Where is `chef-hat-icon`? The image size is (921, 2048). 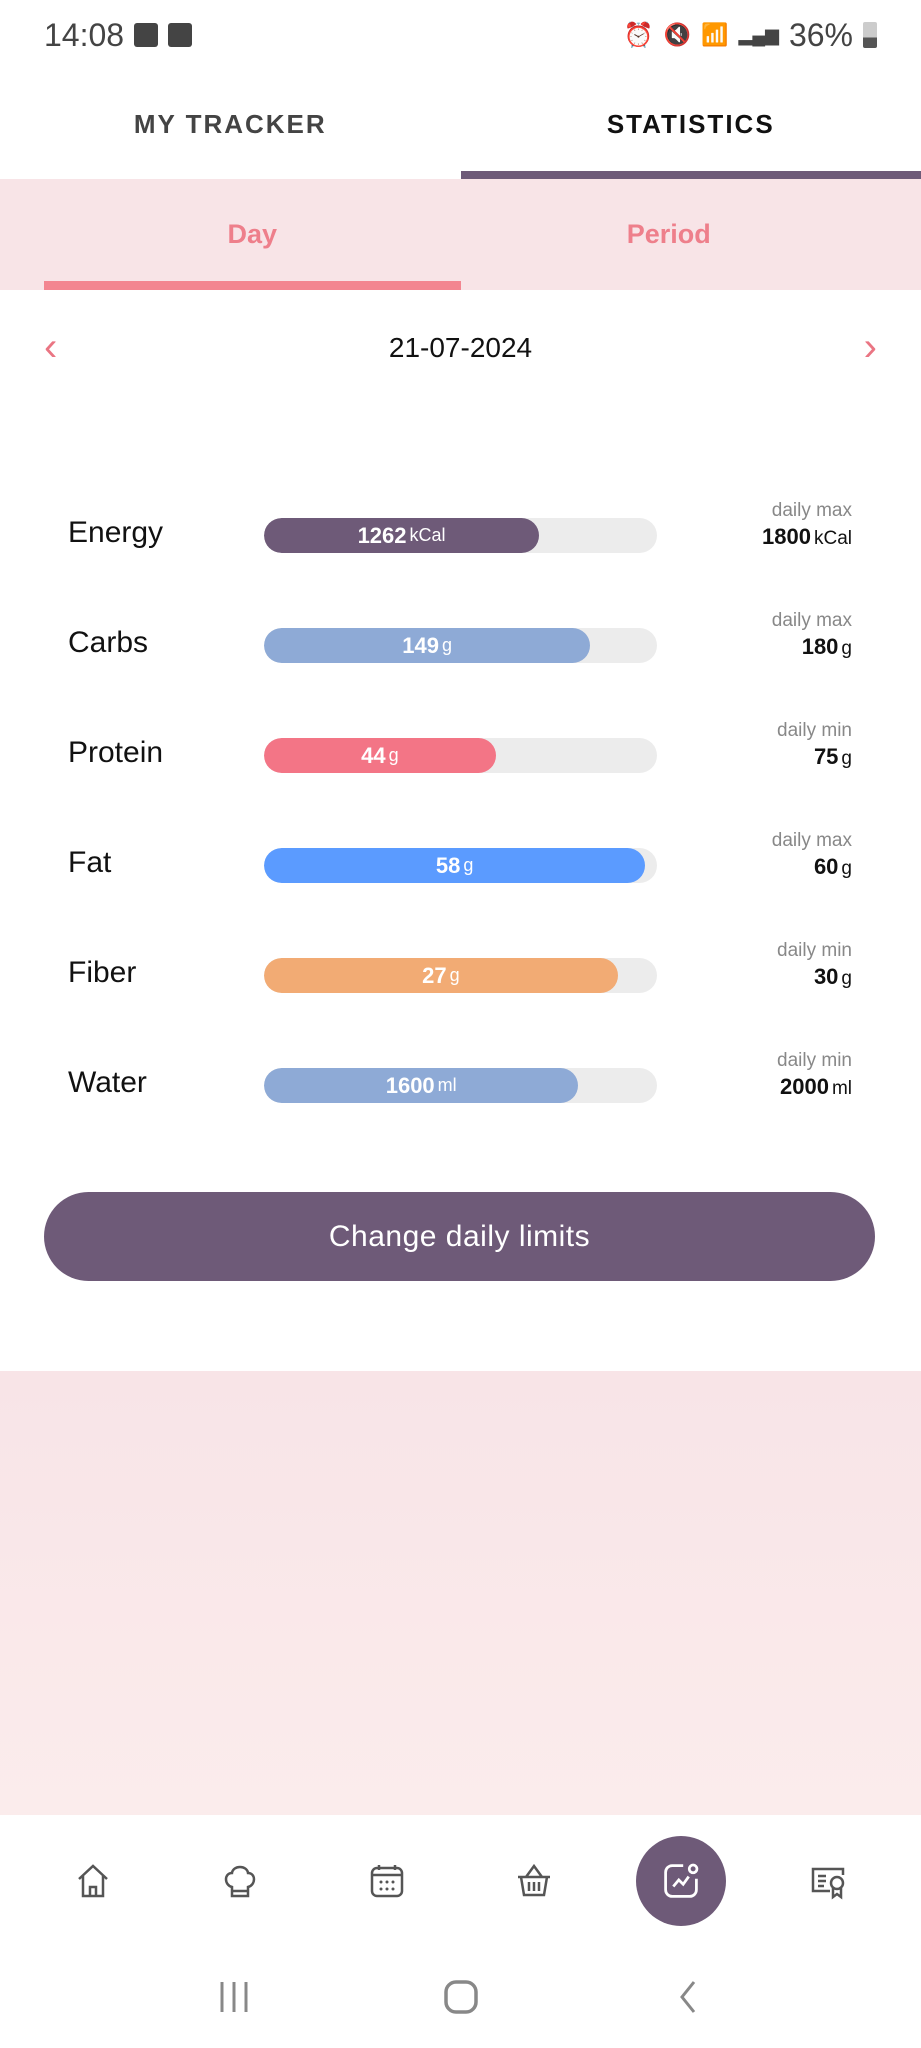 chef-hat-icon is located at coordinates (240, 1881).